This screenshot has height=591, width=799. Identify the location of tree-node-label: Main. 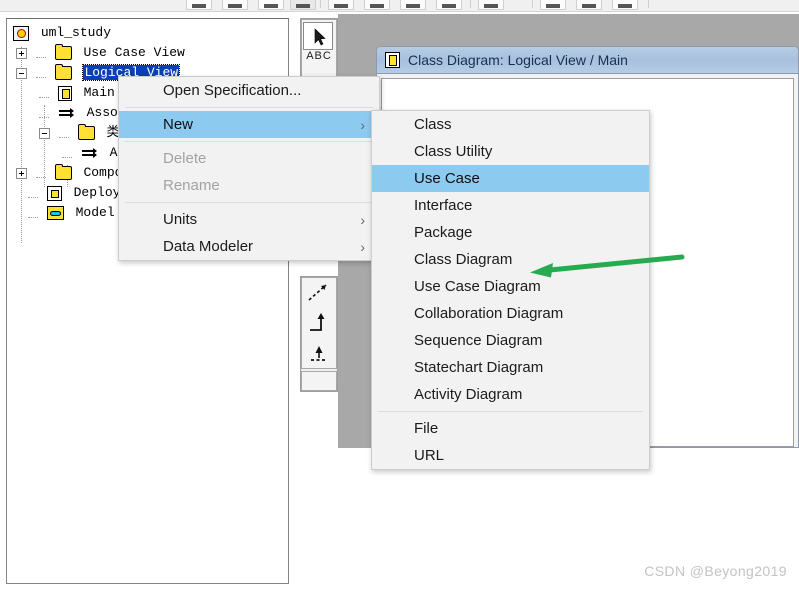
(99, 92).